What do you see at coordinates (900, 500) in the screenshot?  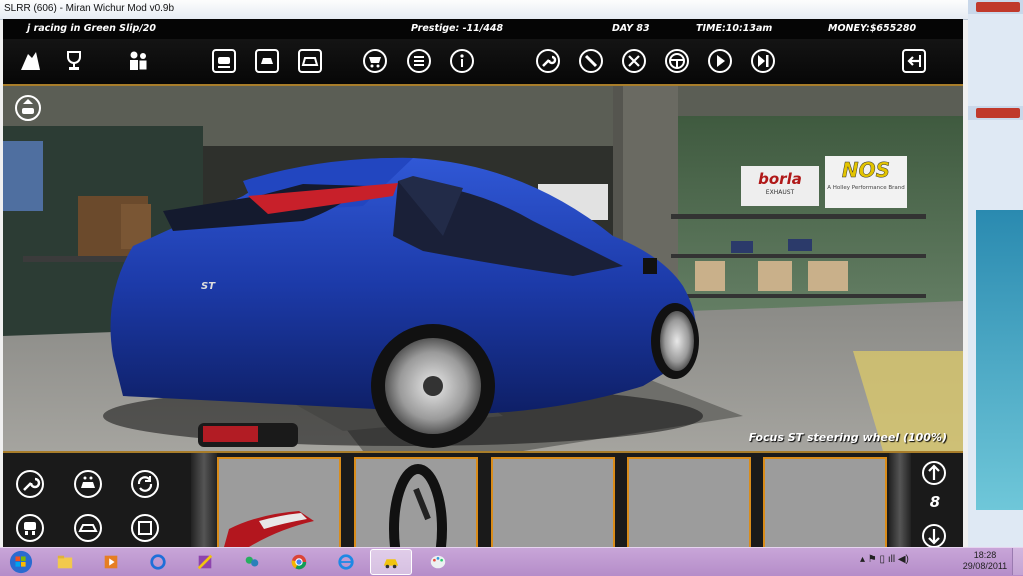 I see `panel-divider-right` at bounding box center [900, 500].